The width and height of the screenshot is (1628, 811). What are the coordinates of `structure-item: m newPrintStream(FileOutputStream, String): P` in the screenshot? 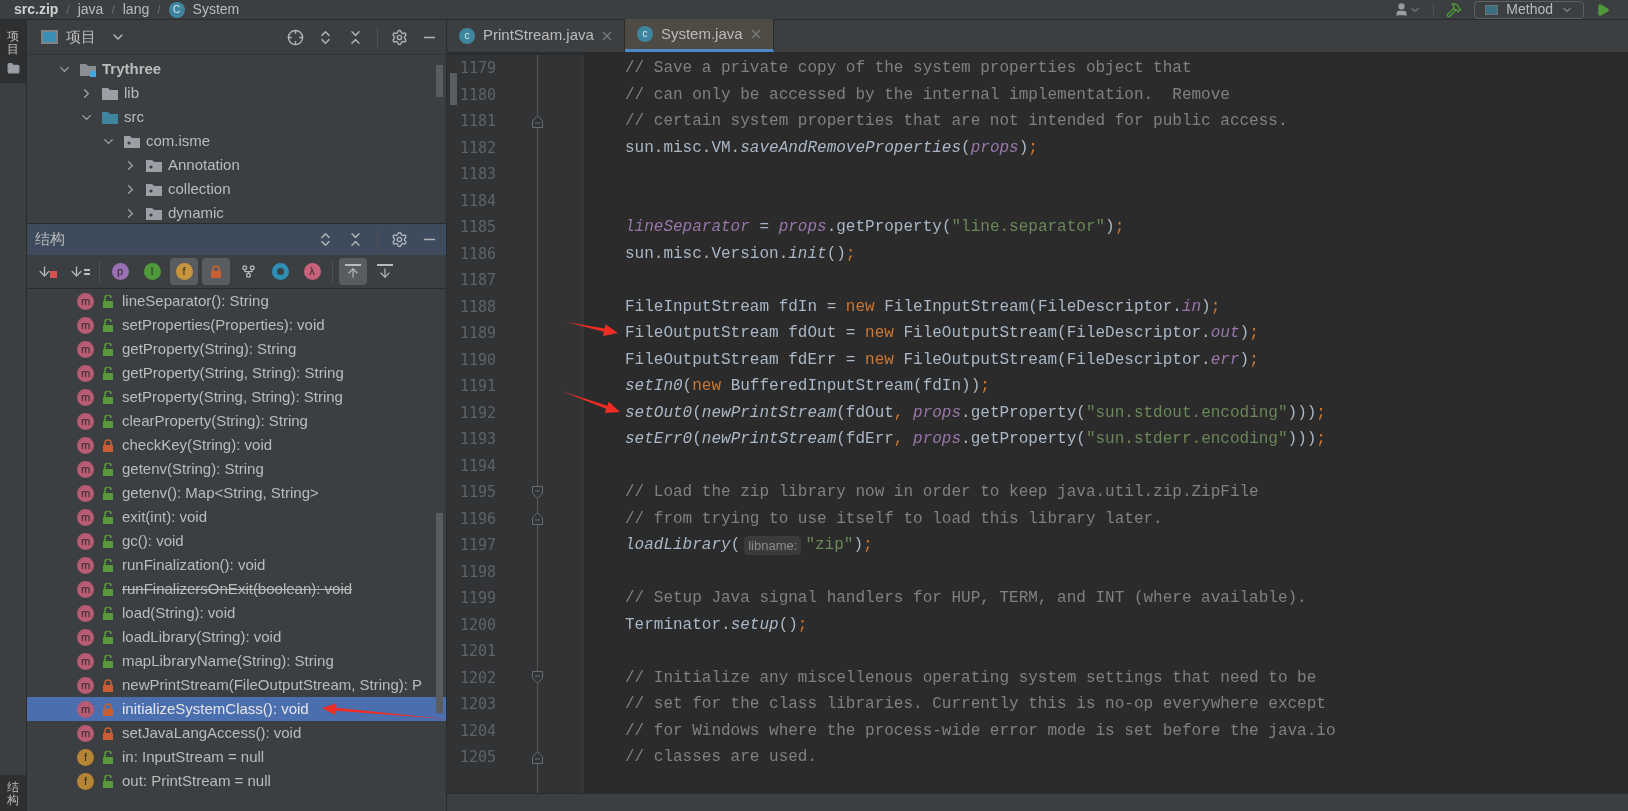 It's located at (236, 685).